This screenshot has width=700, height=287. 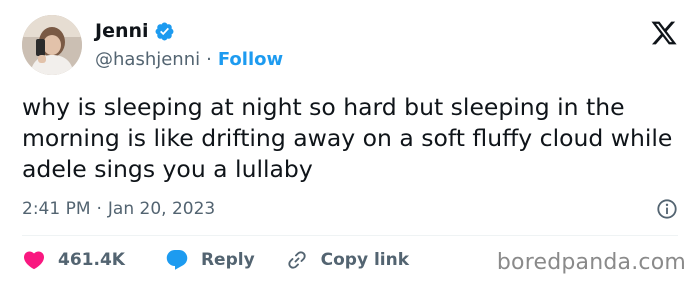 I want to click on reply-label: Reply, so click(x=227, y=260).